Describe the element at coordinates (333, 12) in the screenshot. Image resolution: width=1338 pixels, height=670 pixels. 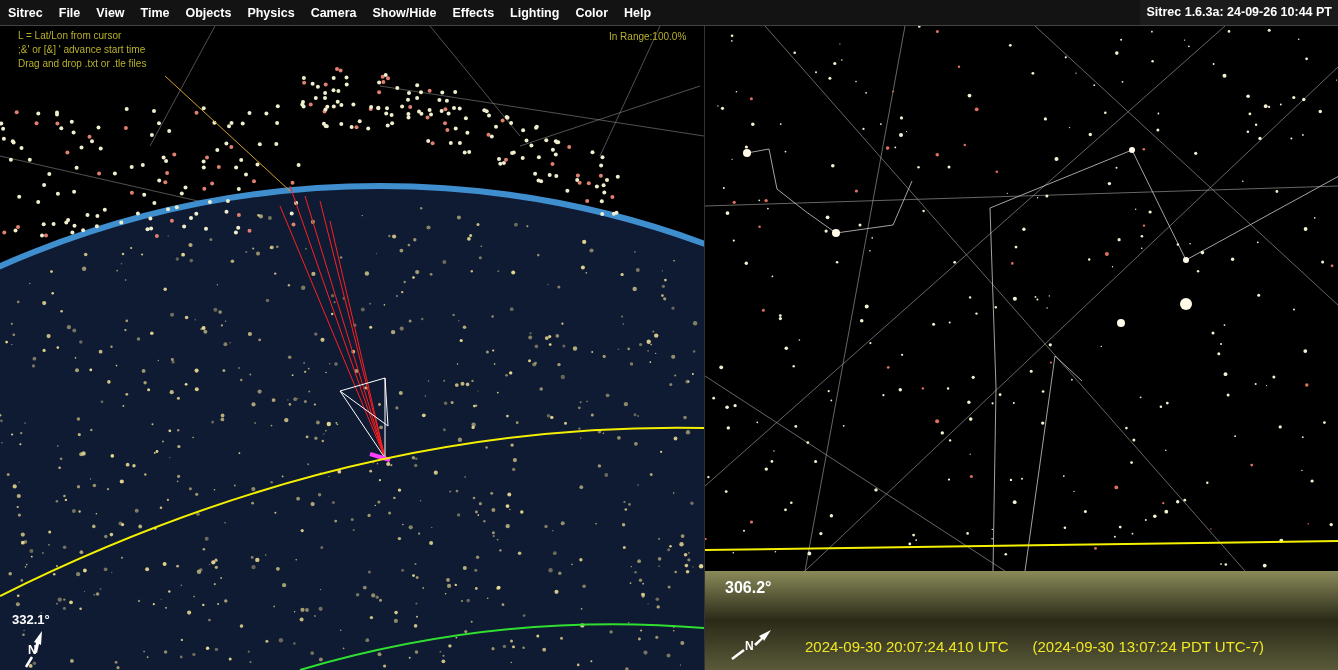
I see `menu-item: Camera` at that location.